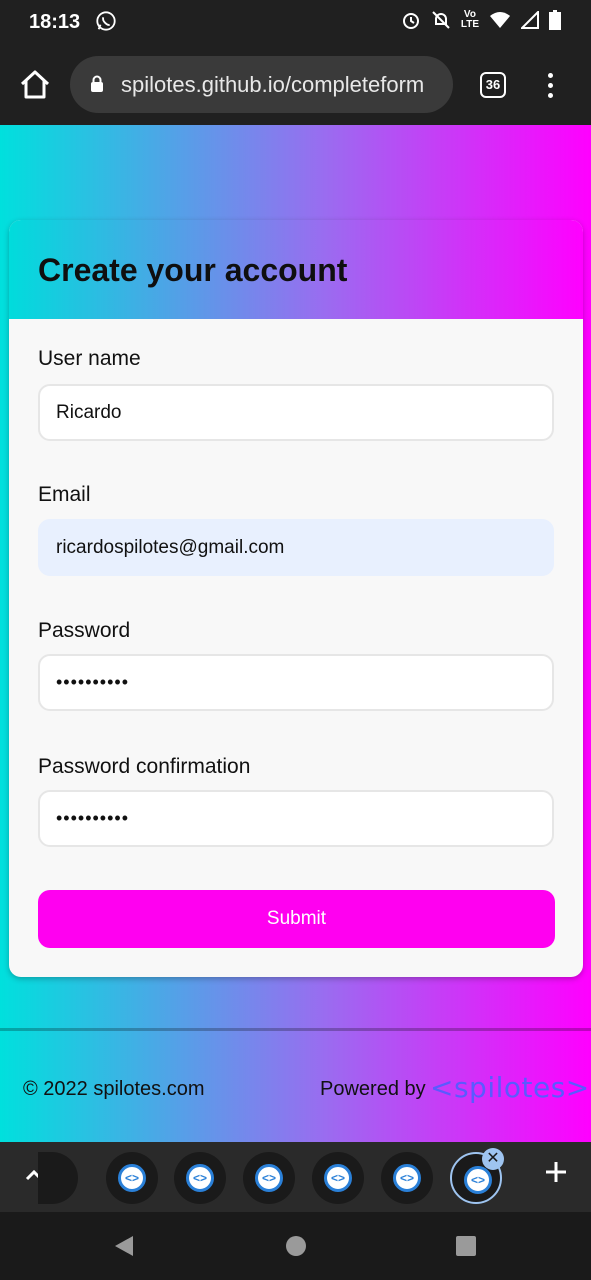 The image size is (591, 1280). I want to click on system-nav-bar, so click(295, 1246).